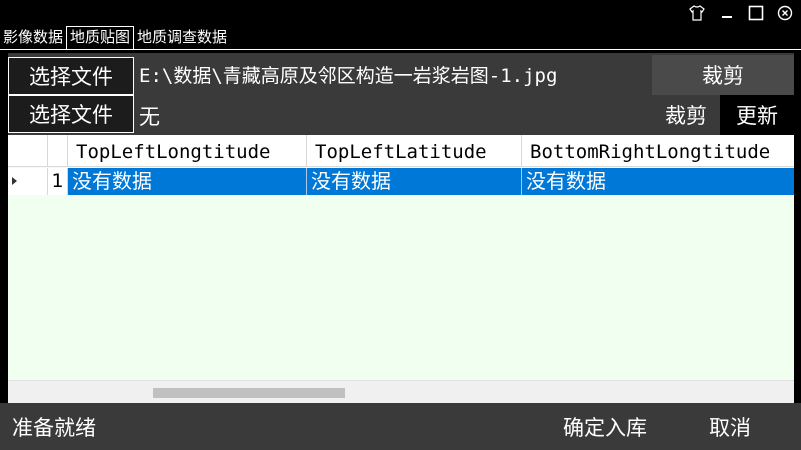  Describe the element at coordinates (249, 393) in the screenshot. I see `scrollbar-thumb` at that location.